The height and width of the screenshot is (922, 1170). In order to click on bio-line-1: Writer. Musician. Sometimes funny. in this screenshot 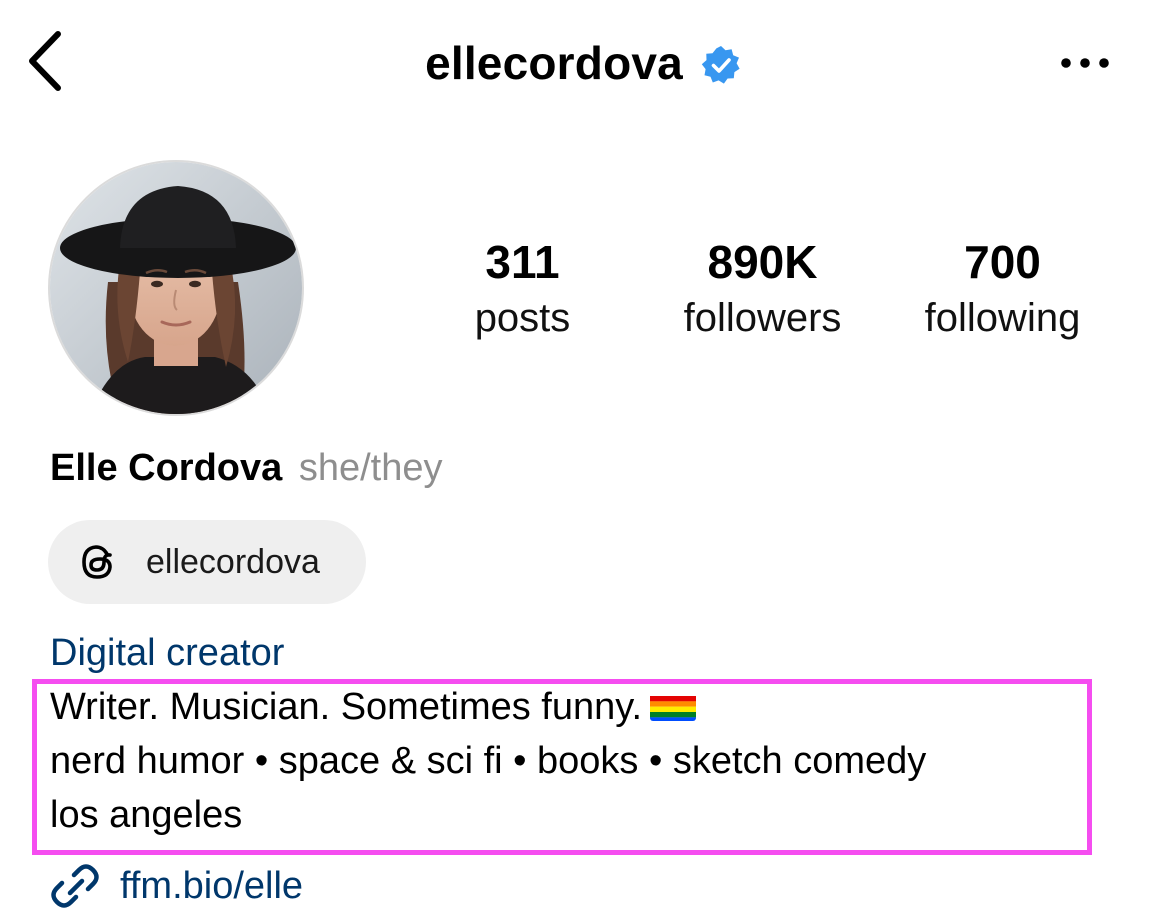, I will do `click(373, 707)`.